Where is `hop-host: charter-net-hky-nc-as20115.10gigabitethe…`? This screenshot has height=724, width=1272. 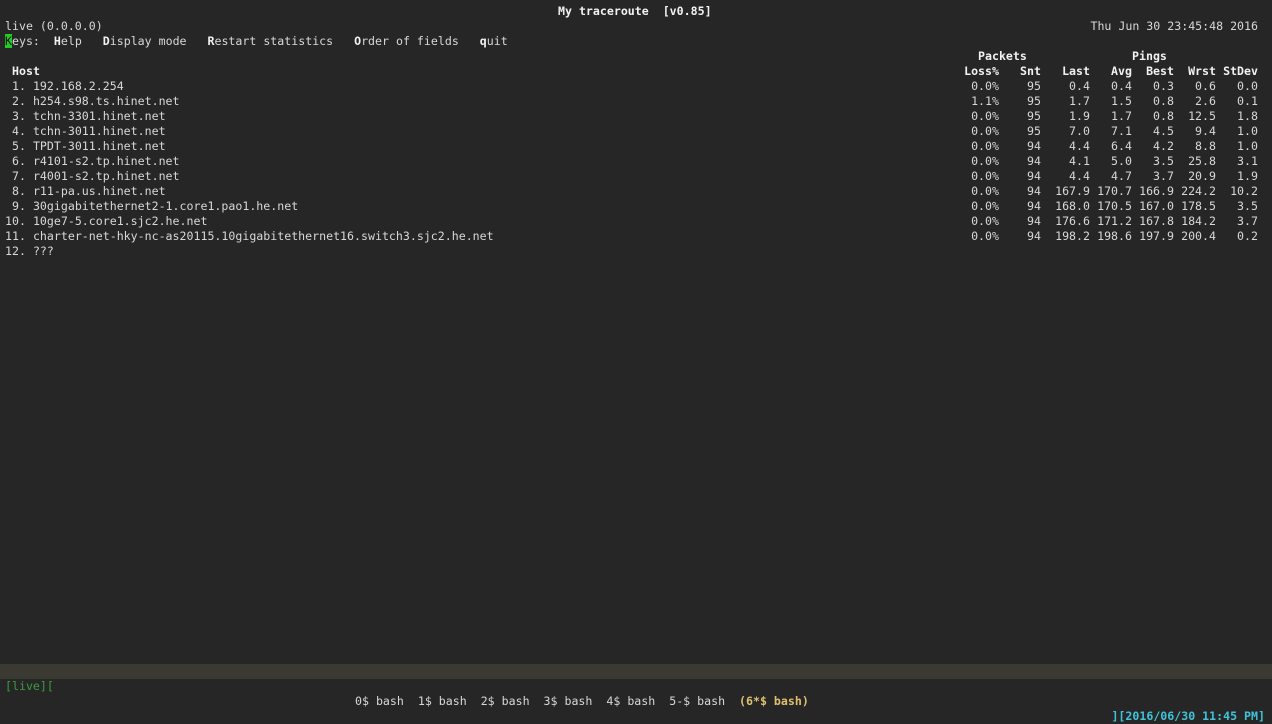
hop-host: charter-net-hky-nc-as20115.10gigabitethe… is located at coordinates (263, 236).